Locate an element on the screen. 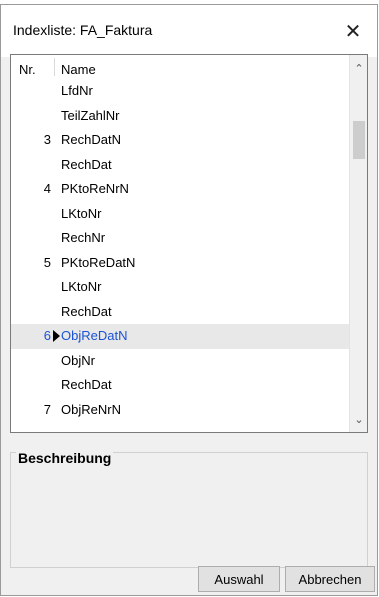 This screenshot has height=597, width=379. scrollbar-thumb is located at coordinates (359, 140).